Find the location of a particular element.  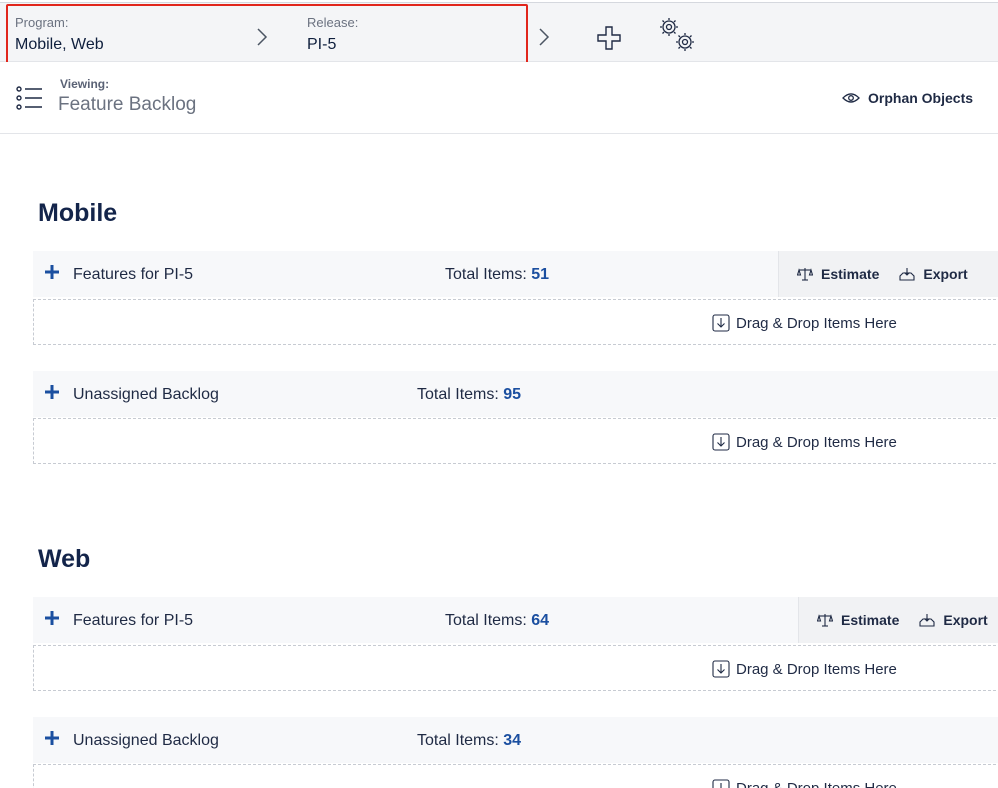

list-view-icon is located at coordinates (30, 98).